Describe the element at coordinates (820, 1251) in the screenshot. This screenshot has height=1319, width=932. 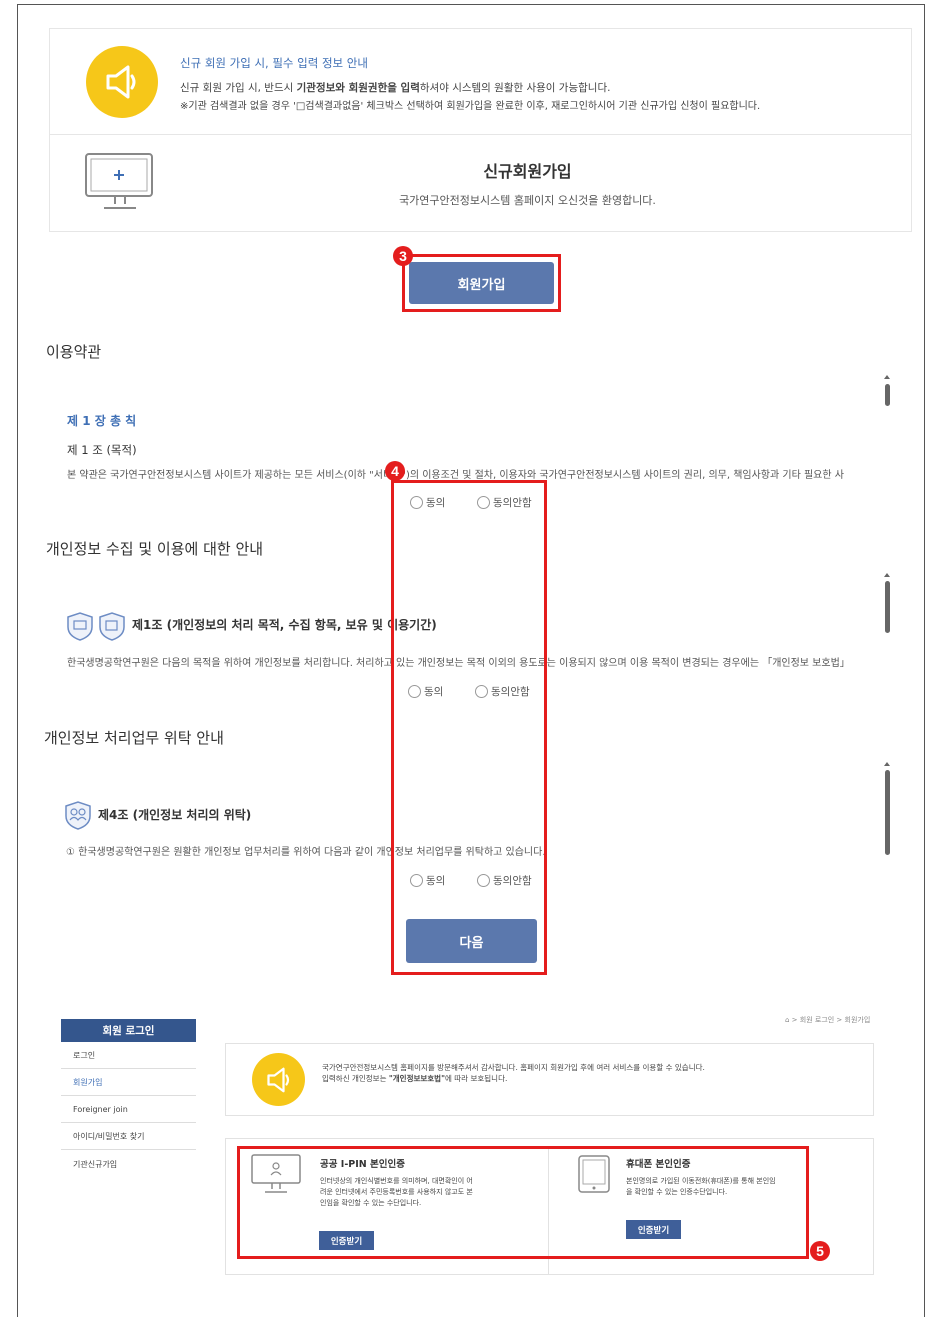
I see `step-badge-5: 5` at that location.